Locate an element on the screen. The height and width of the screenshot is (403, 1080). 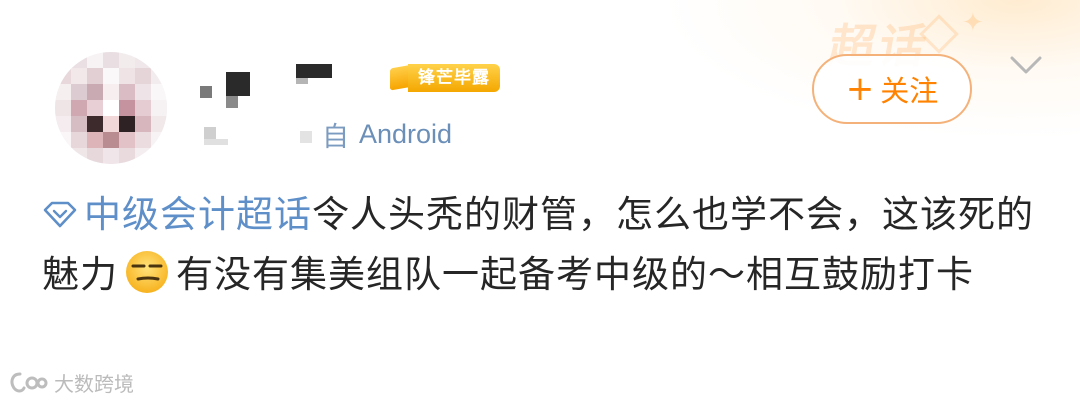
avatar is located at coordinates (111, 108).